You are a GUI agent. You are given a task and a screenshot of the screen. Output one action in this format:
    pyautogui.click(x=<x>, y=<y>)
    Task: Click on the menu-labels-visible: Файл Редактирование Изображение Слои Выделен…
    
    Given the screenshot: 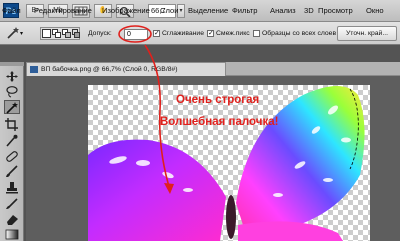 What is the action you would take?
    pyautogui.click(x=200, y=11)
    